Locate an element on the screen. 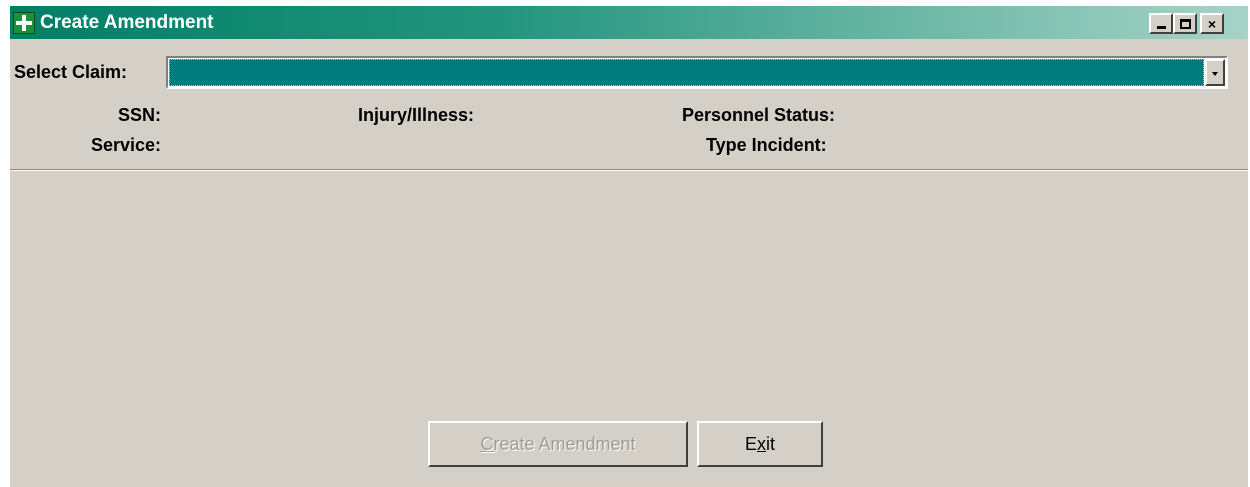 The width and height of the screenshot is (1250, 487). close-button: × is located at coordinates (1212, 23).